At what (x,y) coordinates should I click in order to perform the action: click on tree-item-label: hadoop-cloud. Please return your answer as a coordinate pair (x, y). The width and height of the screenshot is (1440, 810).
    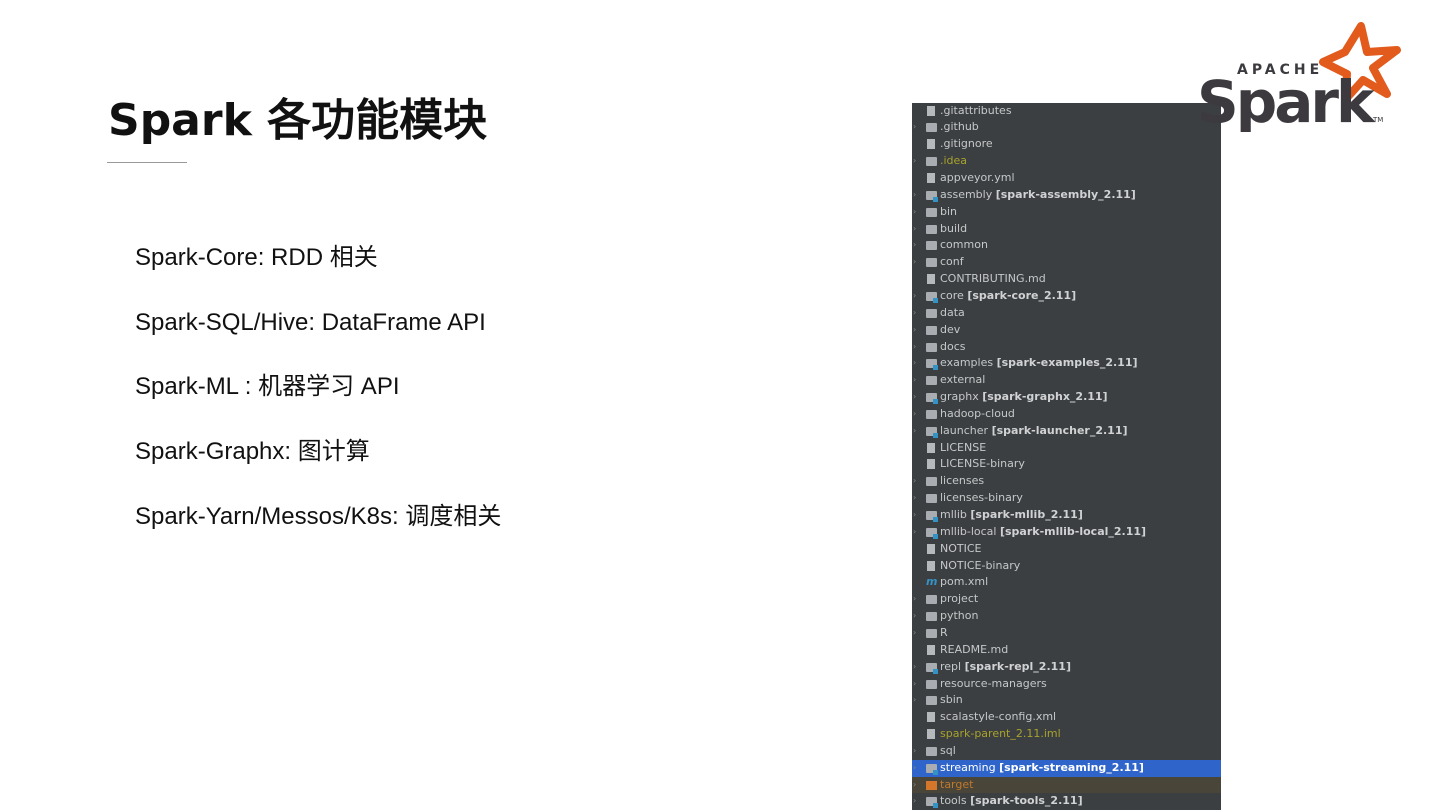
    Looking at the image, I should click on (977, 414).